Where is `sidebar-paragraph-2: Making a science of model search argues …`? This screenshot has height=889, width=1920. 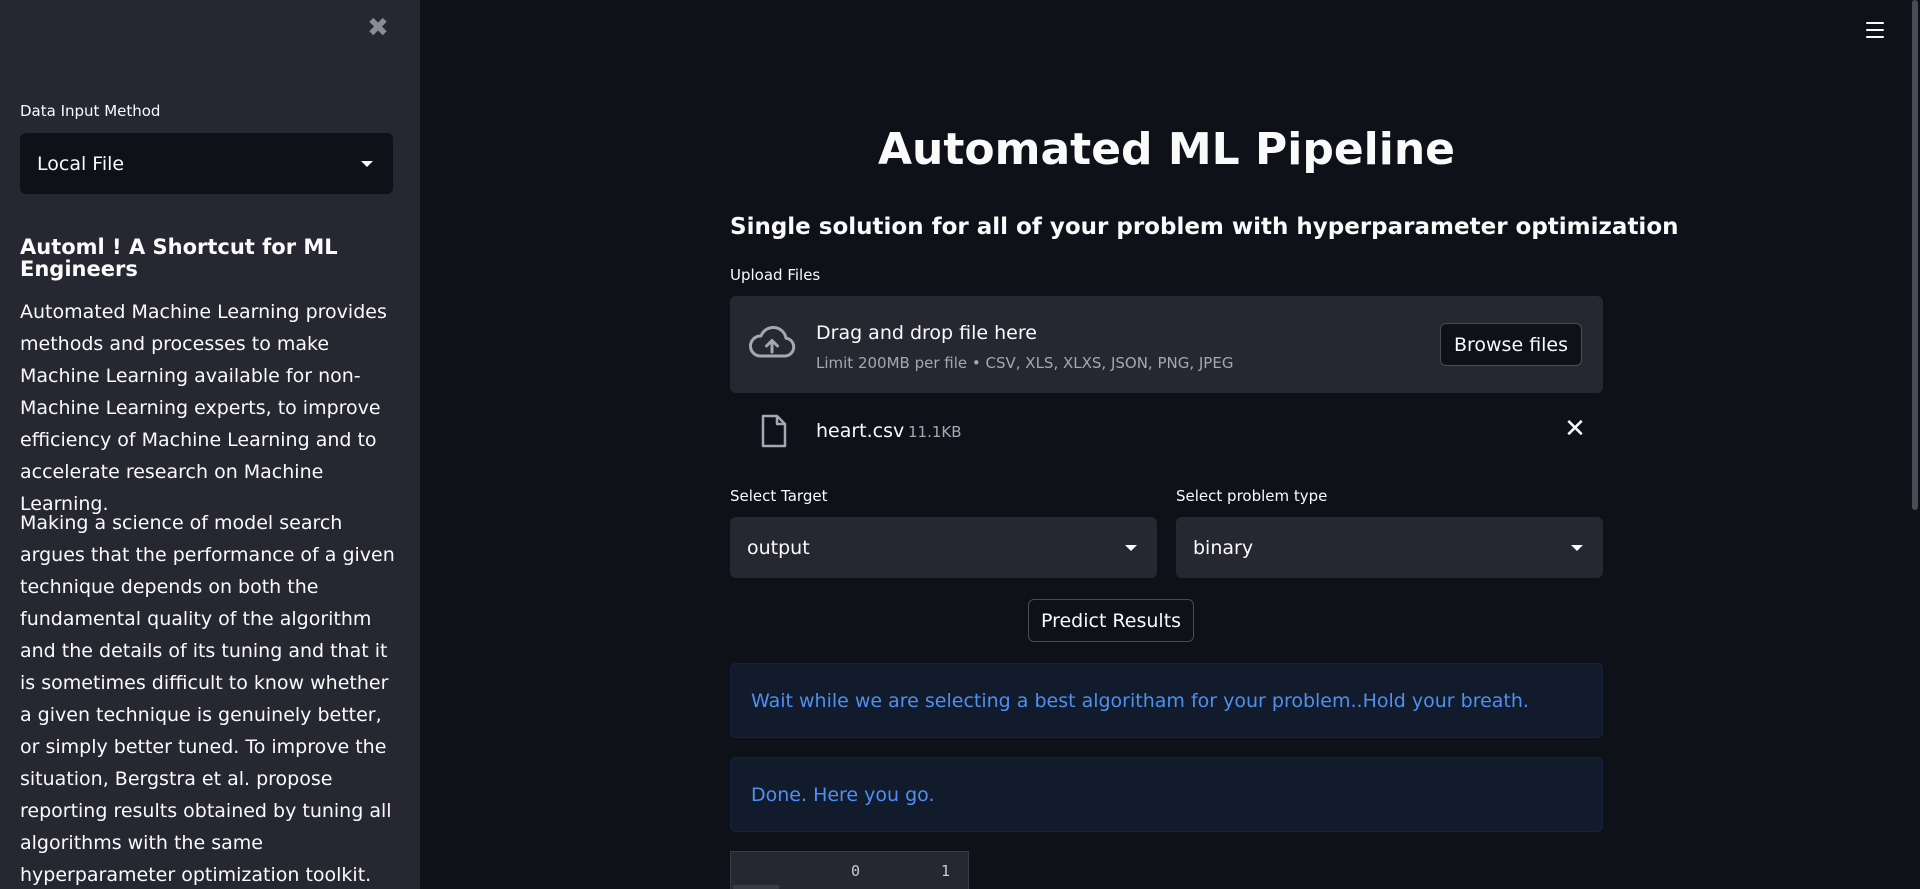
sidebar-paragraph-2: Making a science of model search argues … is located at coordinates (207, 699).